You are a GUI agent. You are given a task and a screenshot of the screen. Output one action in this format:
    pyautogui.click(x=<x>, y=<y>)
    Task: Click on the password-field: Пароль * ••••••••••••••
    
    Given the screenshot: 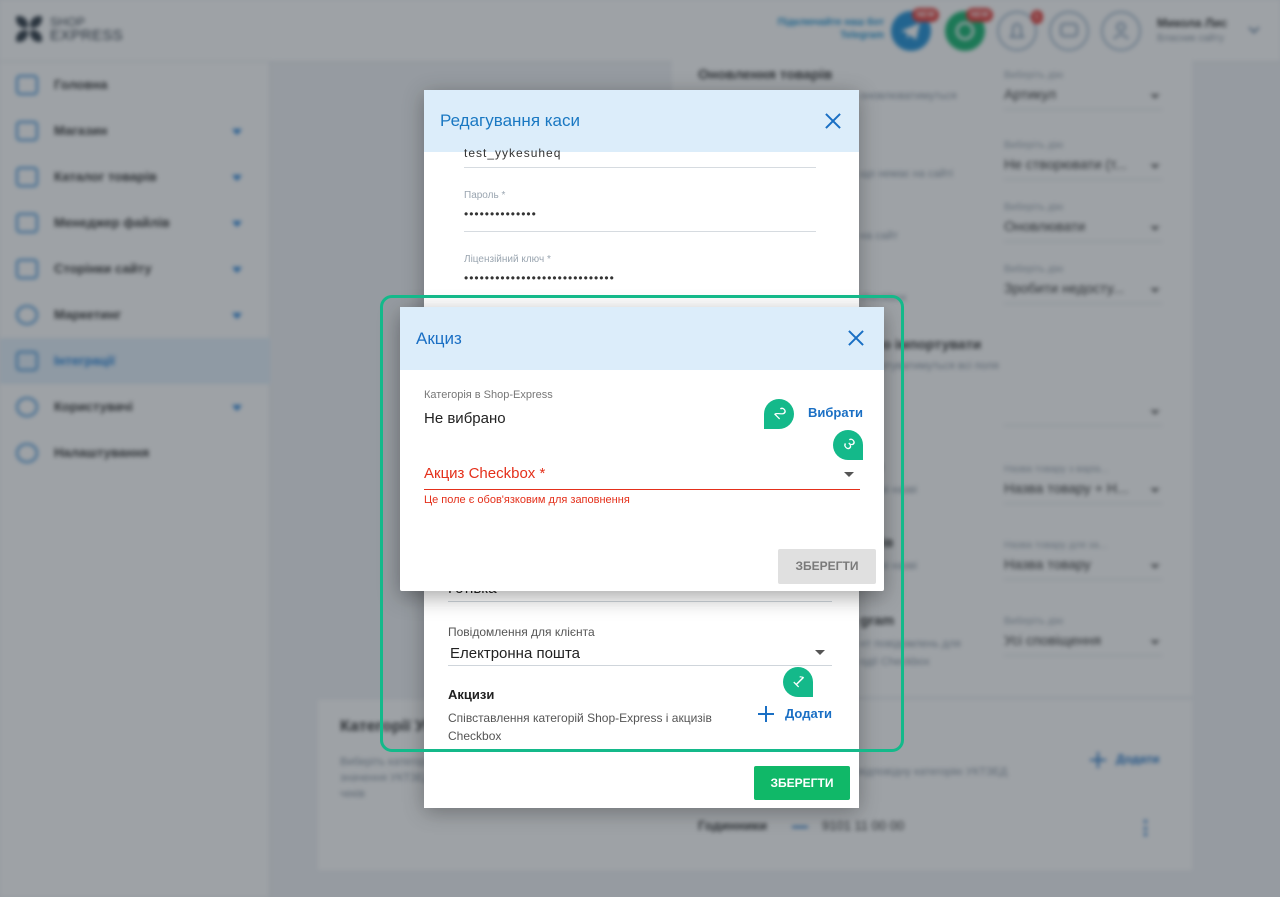 What is the action you would take?
    pyautogui.click(x=640, y=211)
    